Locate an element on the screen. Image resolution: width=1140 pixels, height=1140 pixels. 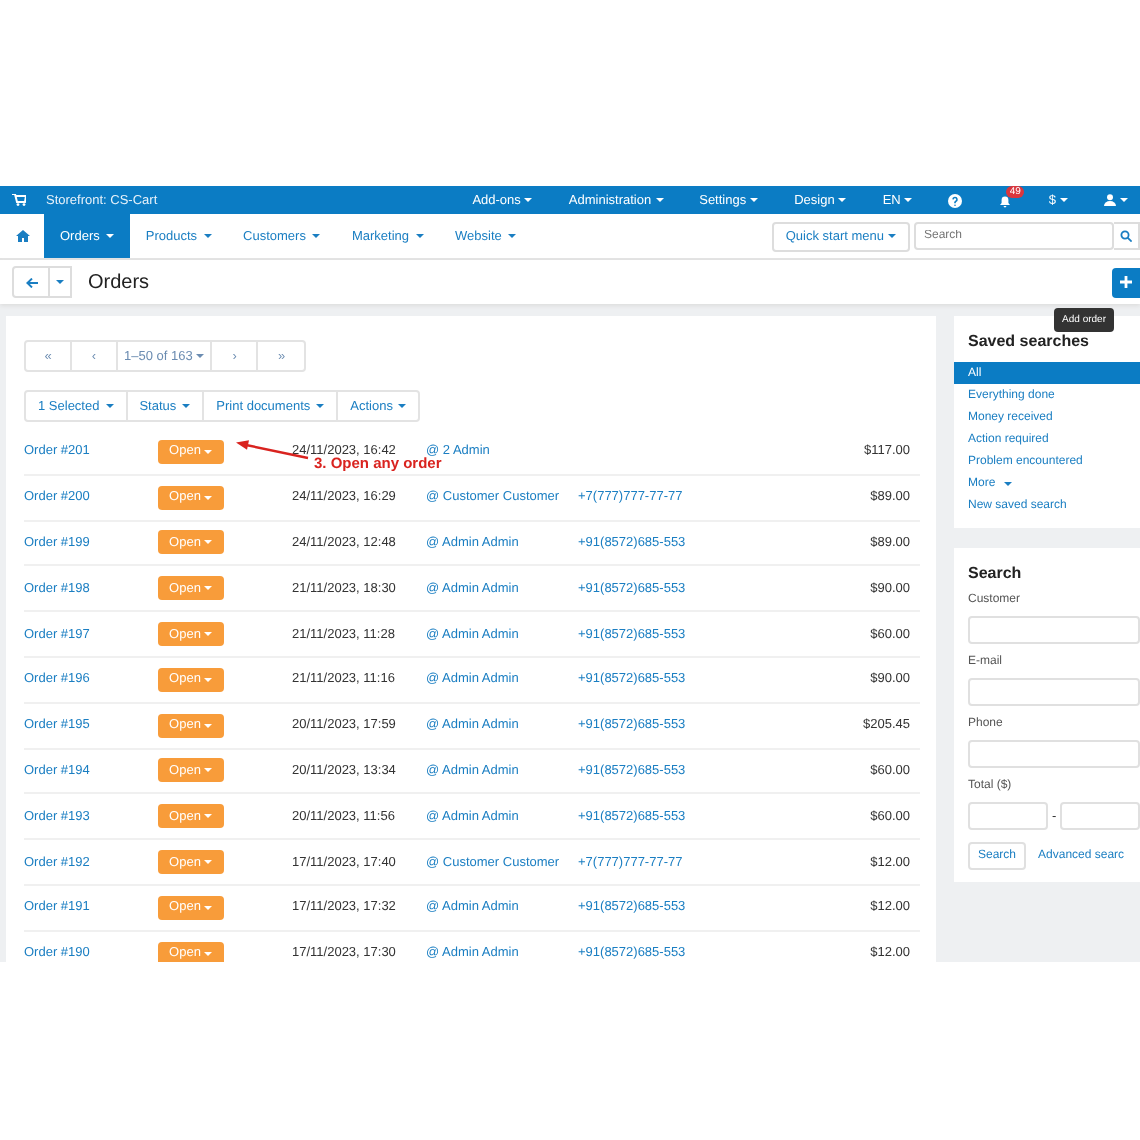
back-button is located at coordinates (31, 282).